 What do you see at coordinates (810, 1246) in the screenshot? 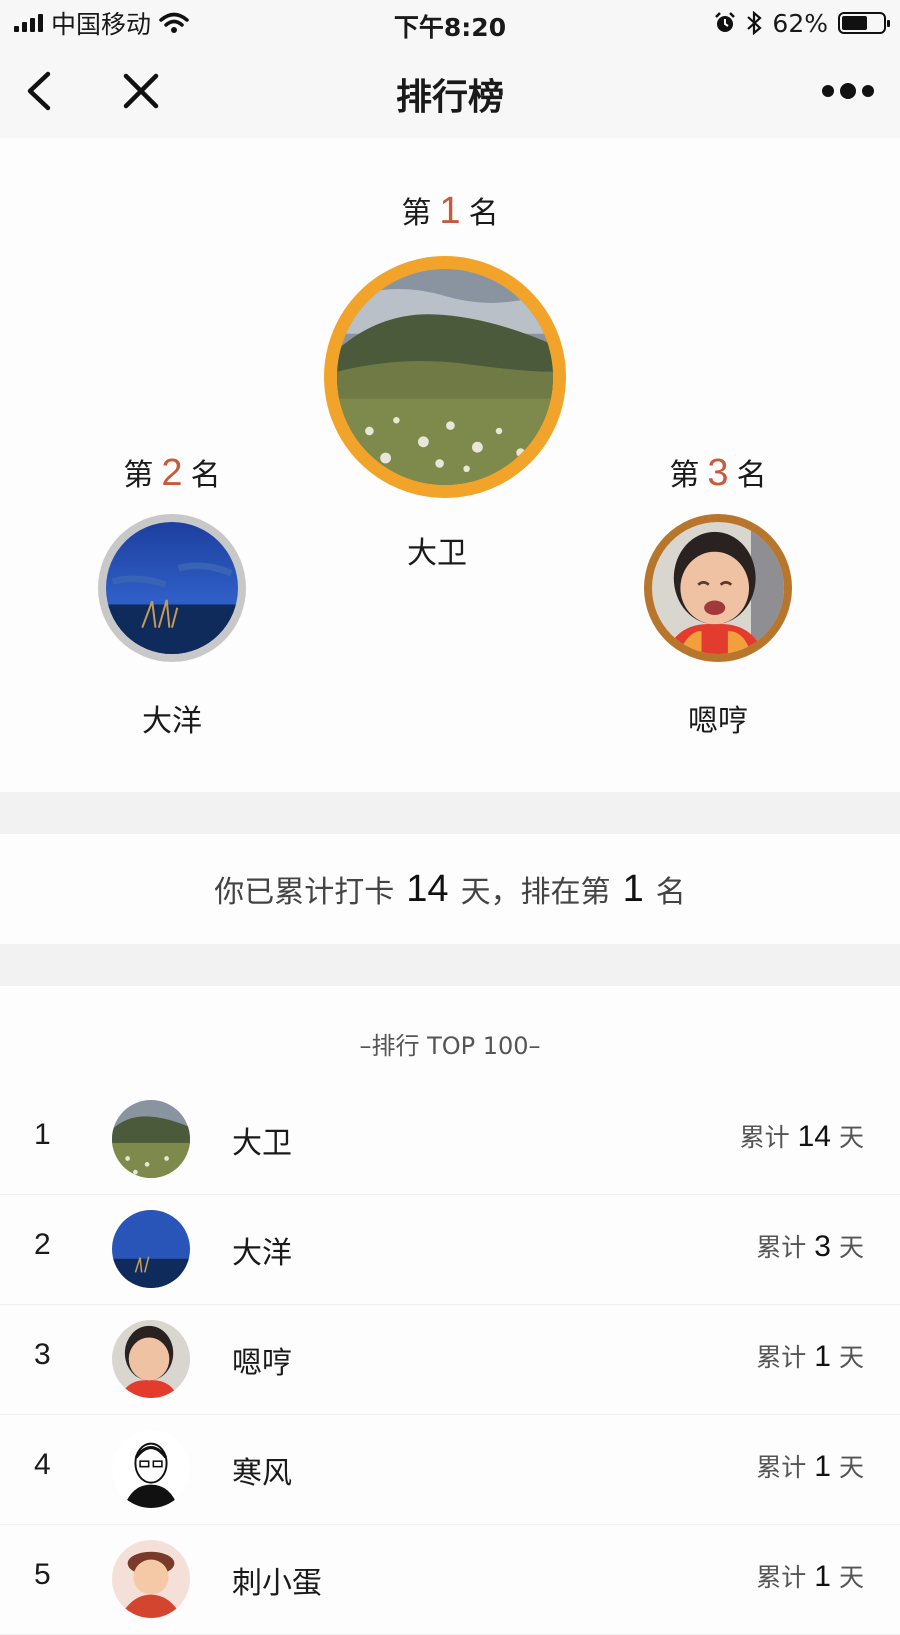
I see `row-count: 累计 3 天` at bounding box center [810, 1246].